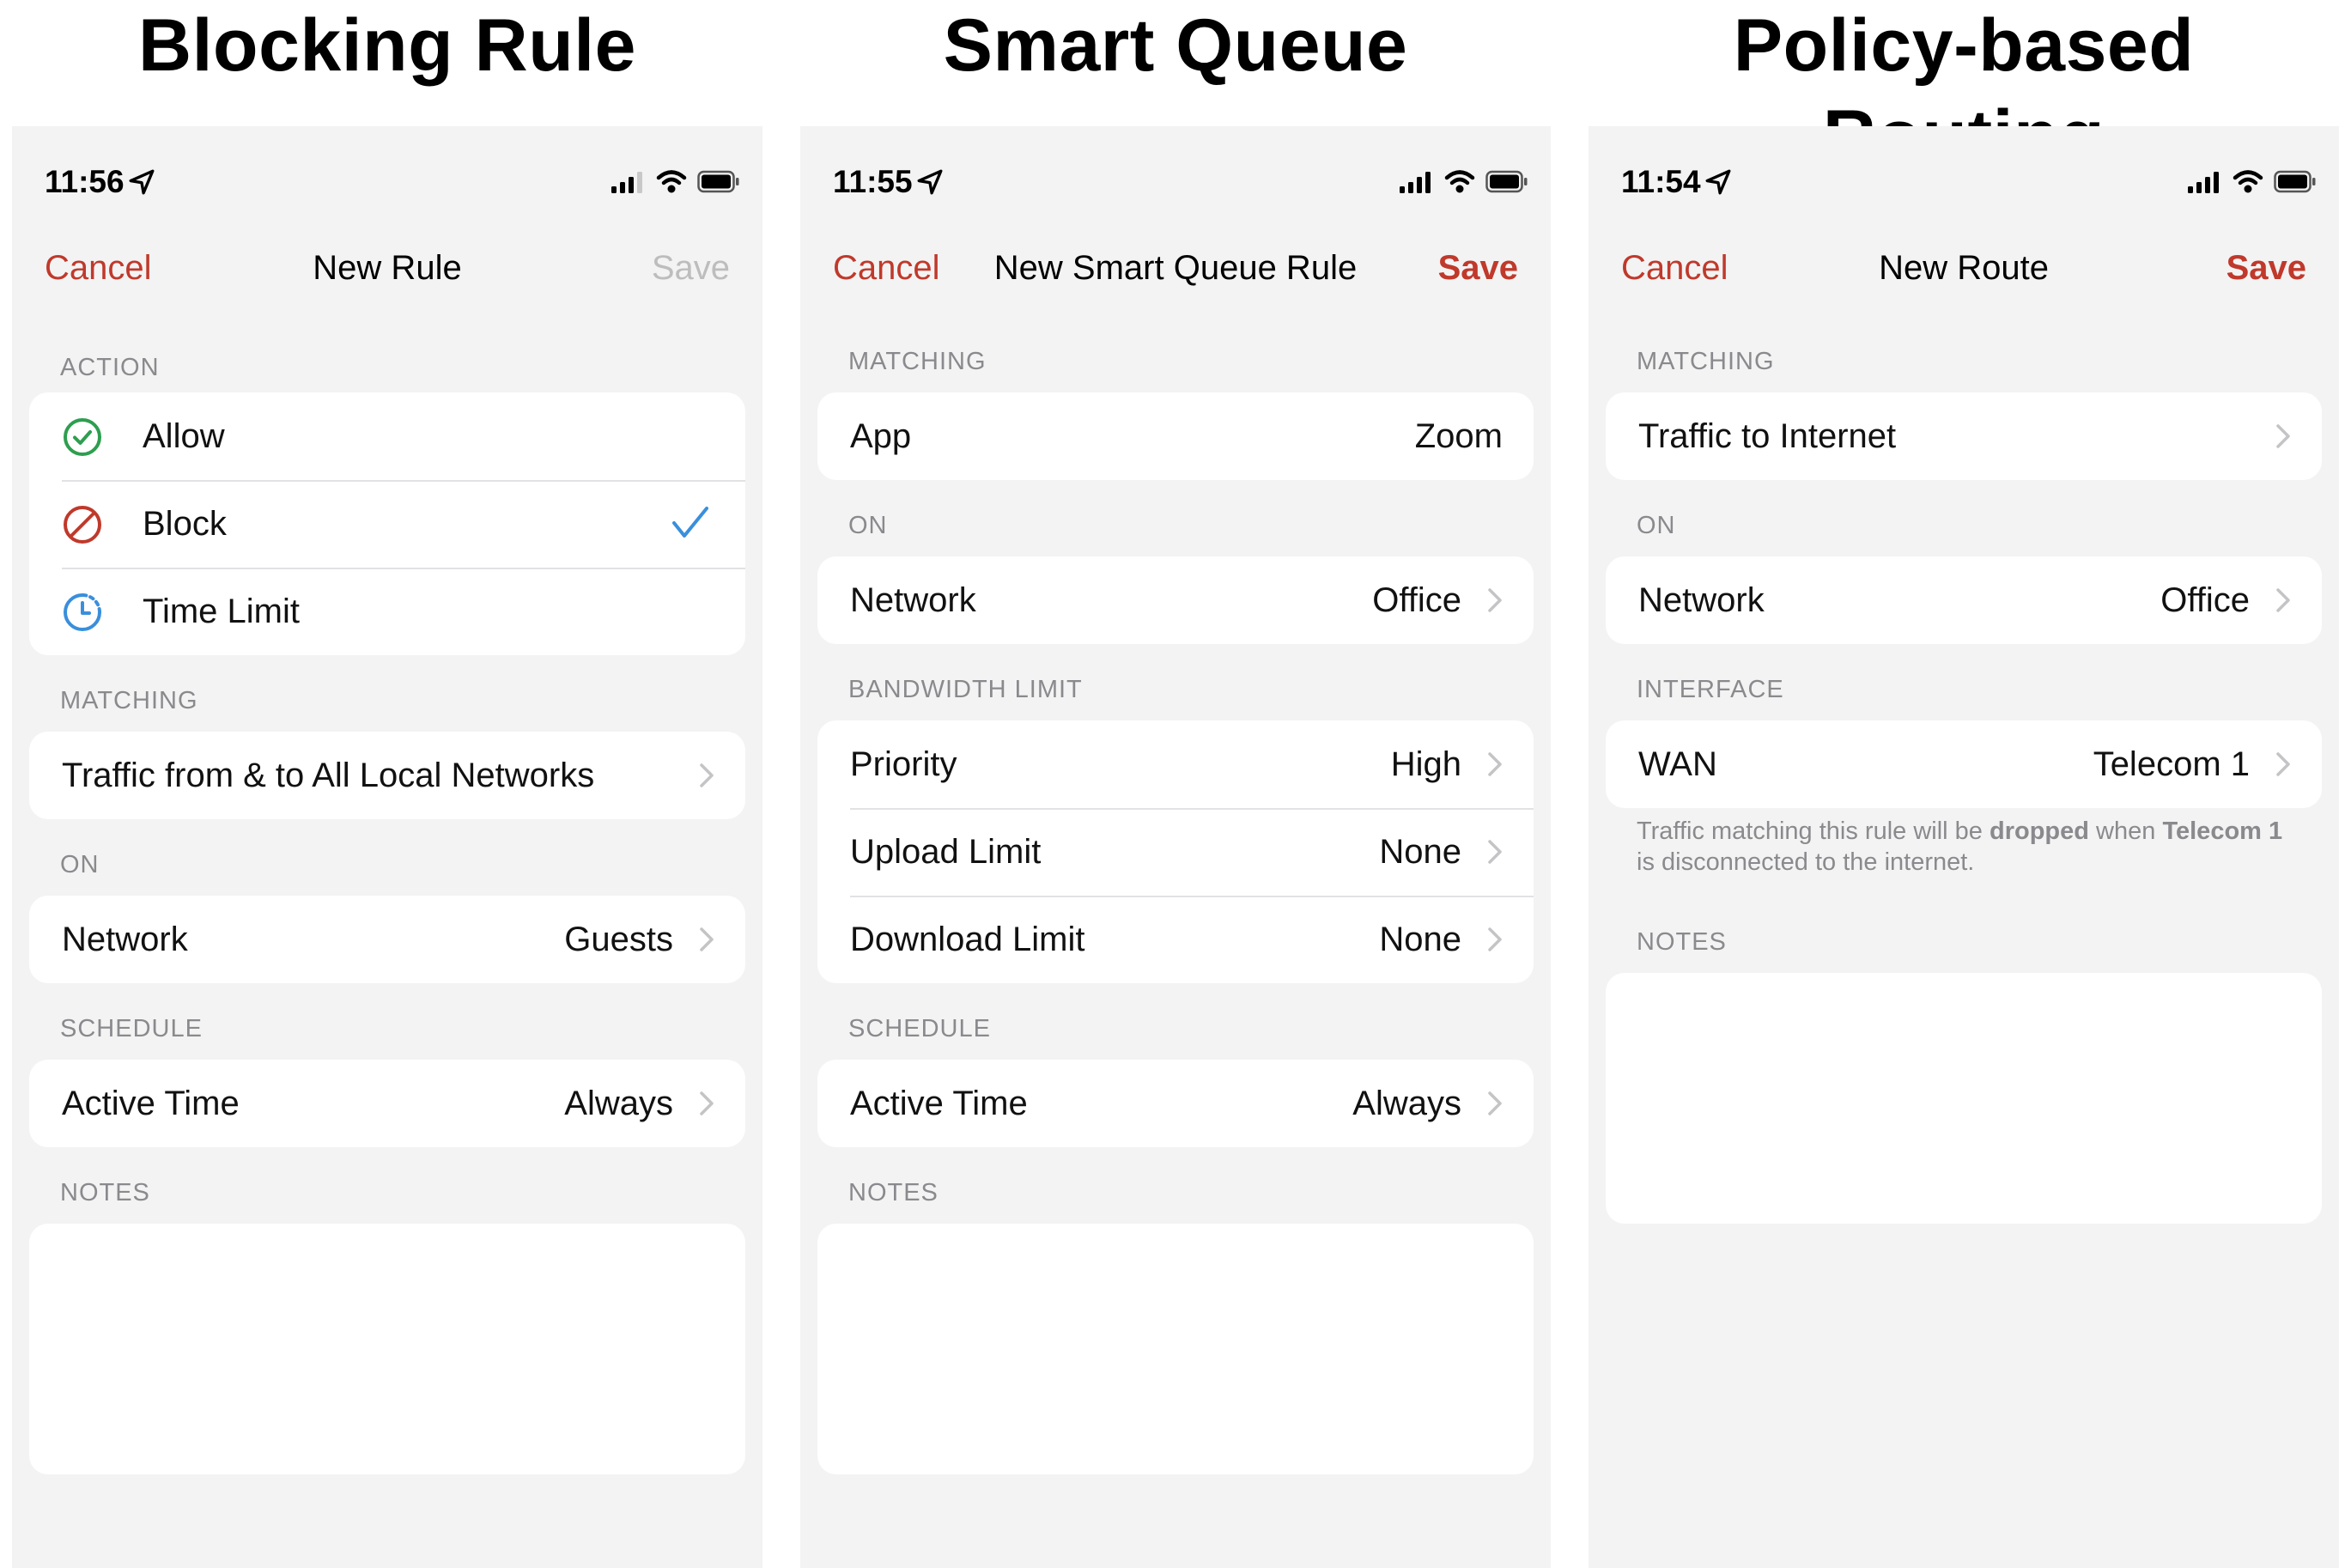  Describe the element at coordinates (1813, 831) in the screenshot. I see `footnote-text: Traffic matching this rule will be` at that location.